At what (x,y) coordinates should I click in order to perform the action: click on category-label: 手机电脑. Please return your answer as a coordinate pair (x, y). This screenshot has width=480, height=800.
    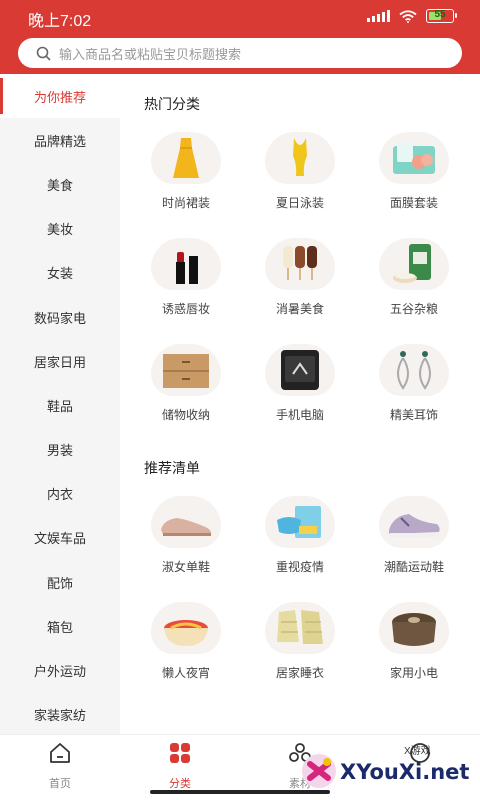
    Looking at the image, I should click on (299, 415).